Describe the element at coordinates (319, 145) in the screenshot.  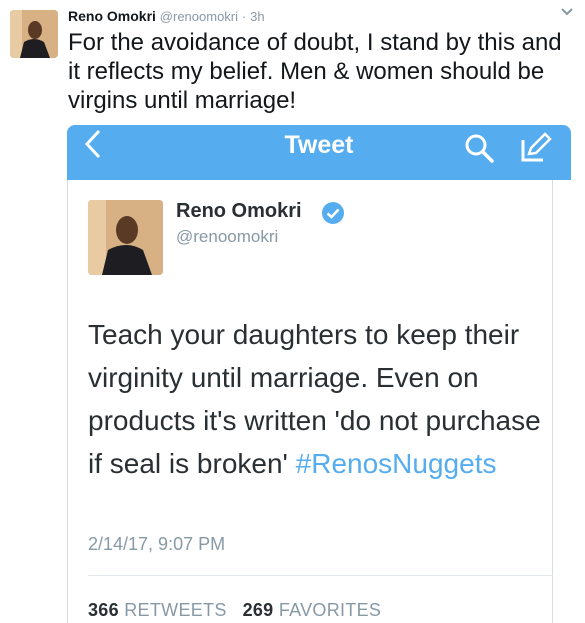
I see `nav-title: Tweet` at that location.